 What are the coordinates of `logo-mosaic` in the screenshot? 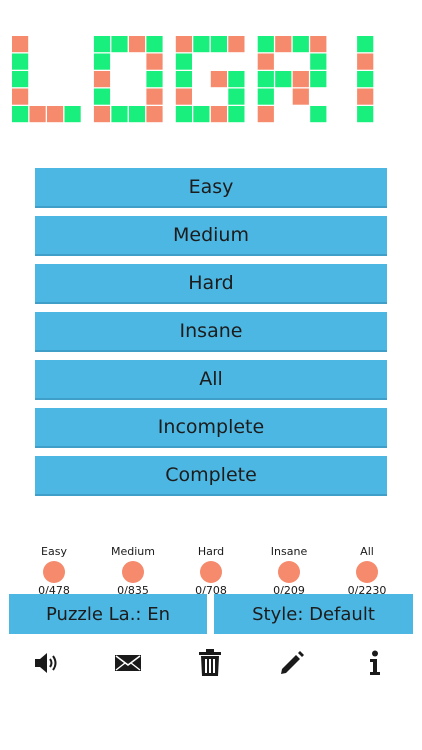 It's located at (193, 79).